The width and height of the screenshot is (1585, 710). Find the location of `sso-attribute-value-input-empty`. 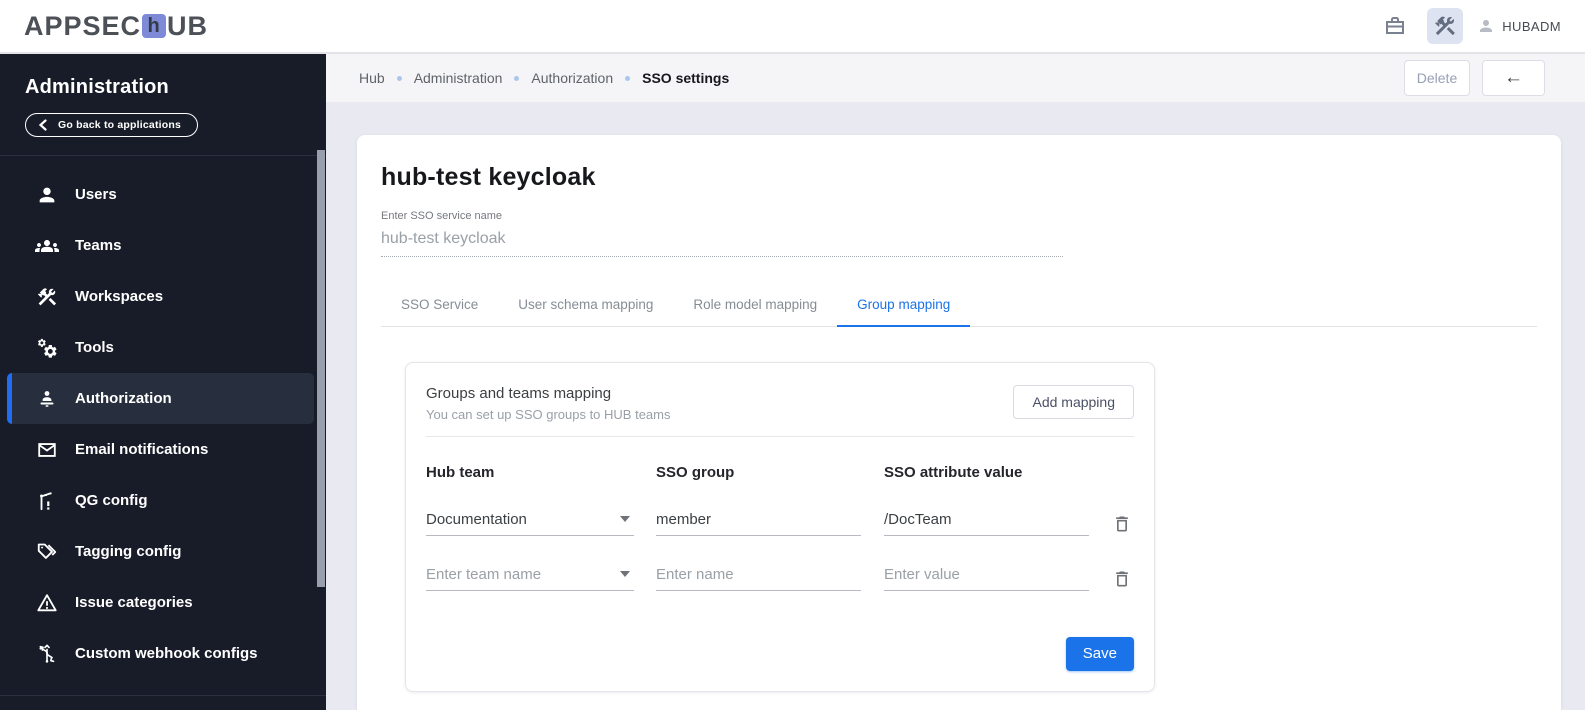

sso-attribute-value-input-empty is located at coordinates (986, 578).